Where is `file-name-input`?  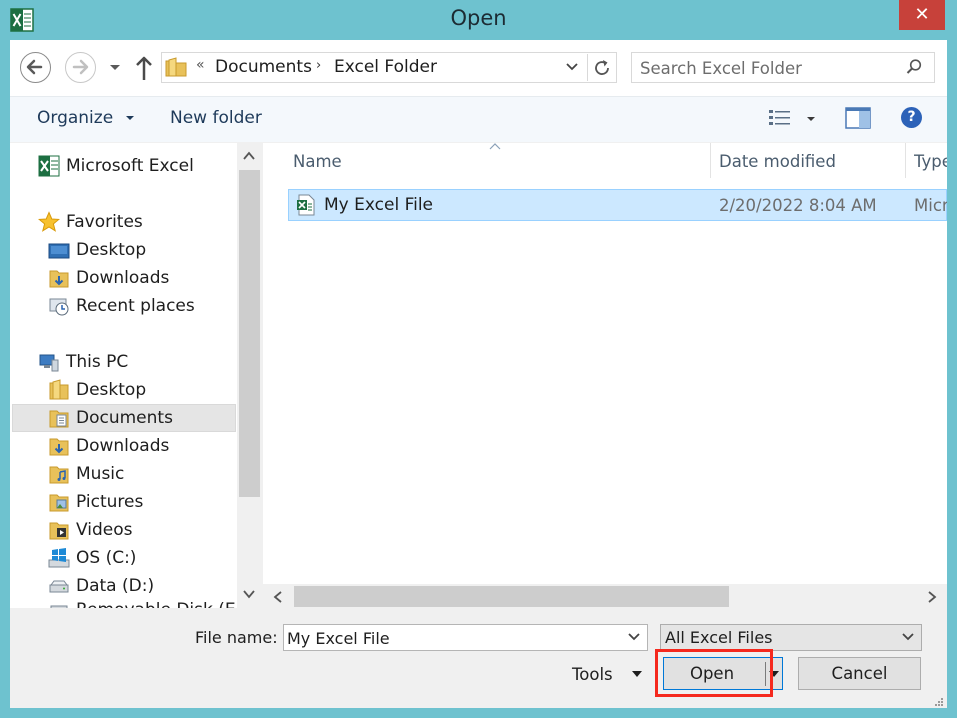
file-name-input is located at coordinates (452, 638).